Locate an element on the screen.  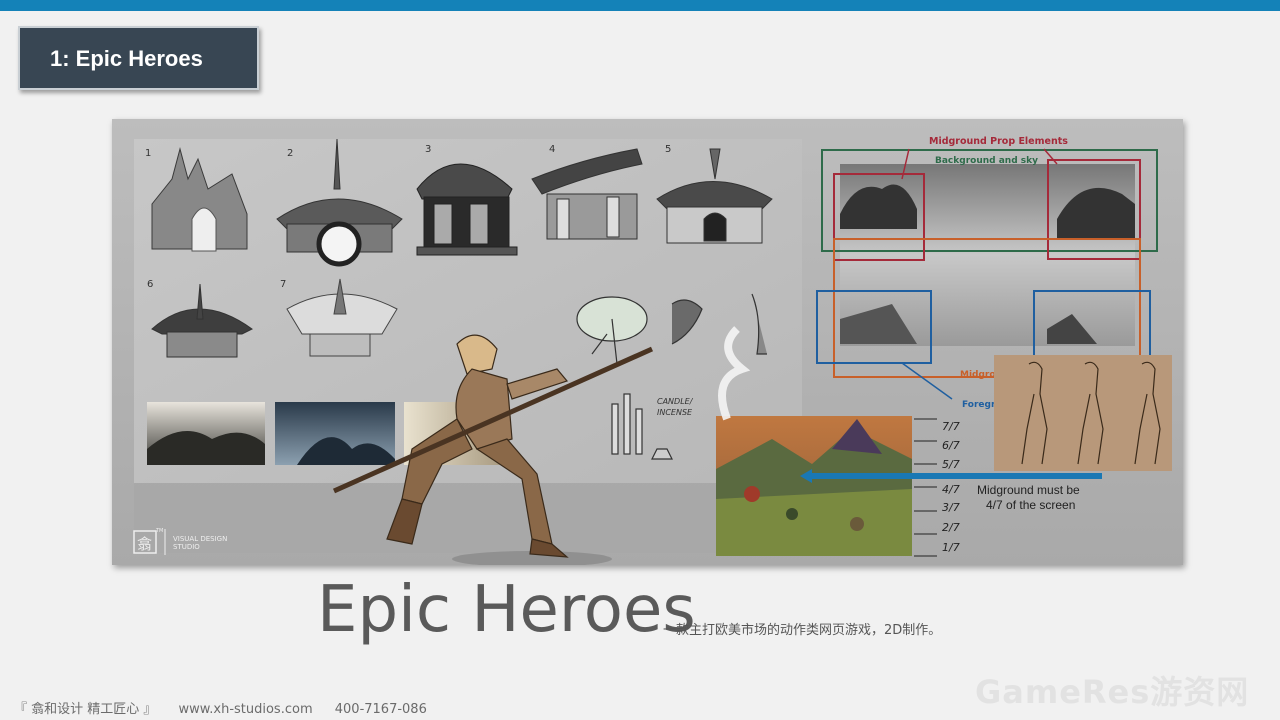
scale-label: 7/7 is located at coordinates (951, 426).